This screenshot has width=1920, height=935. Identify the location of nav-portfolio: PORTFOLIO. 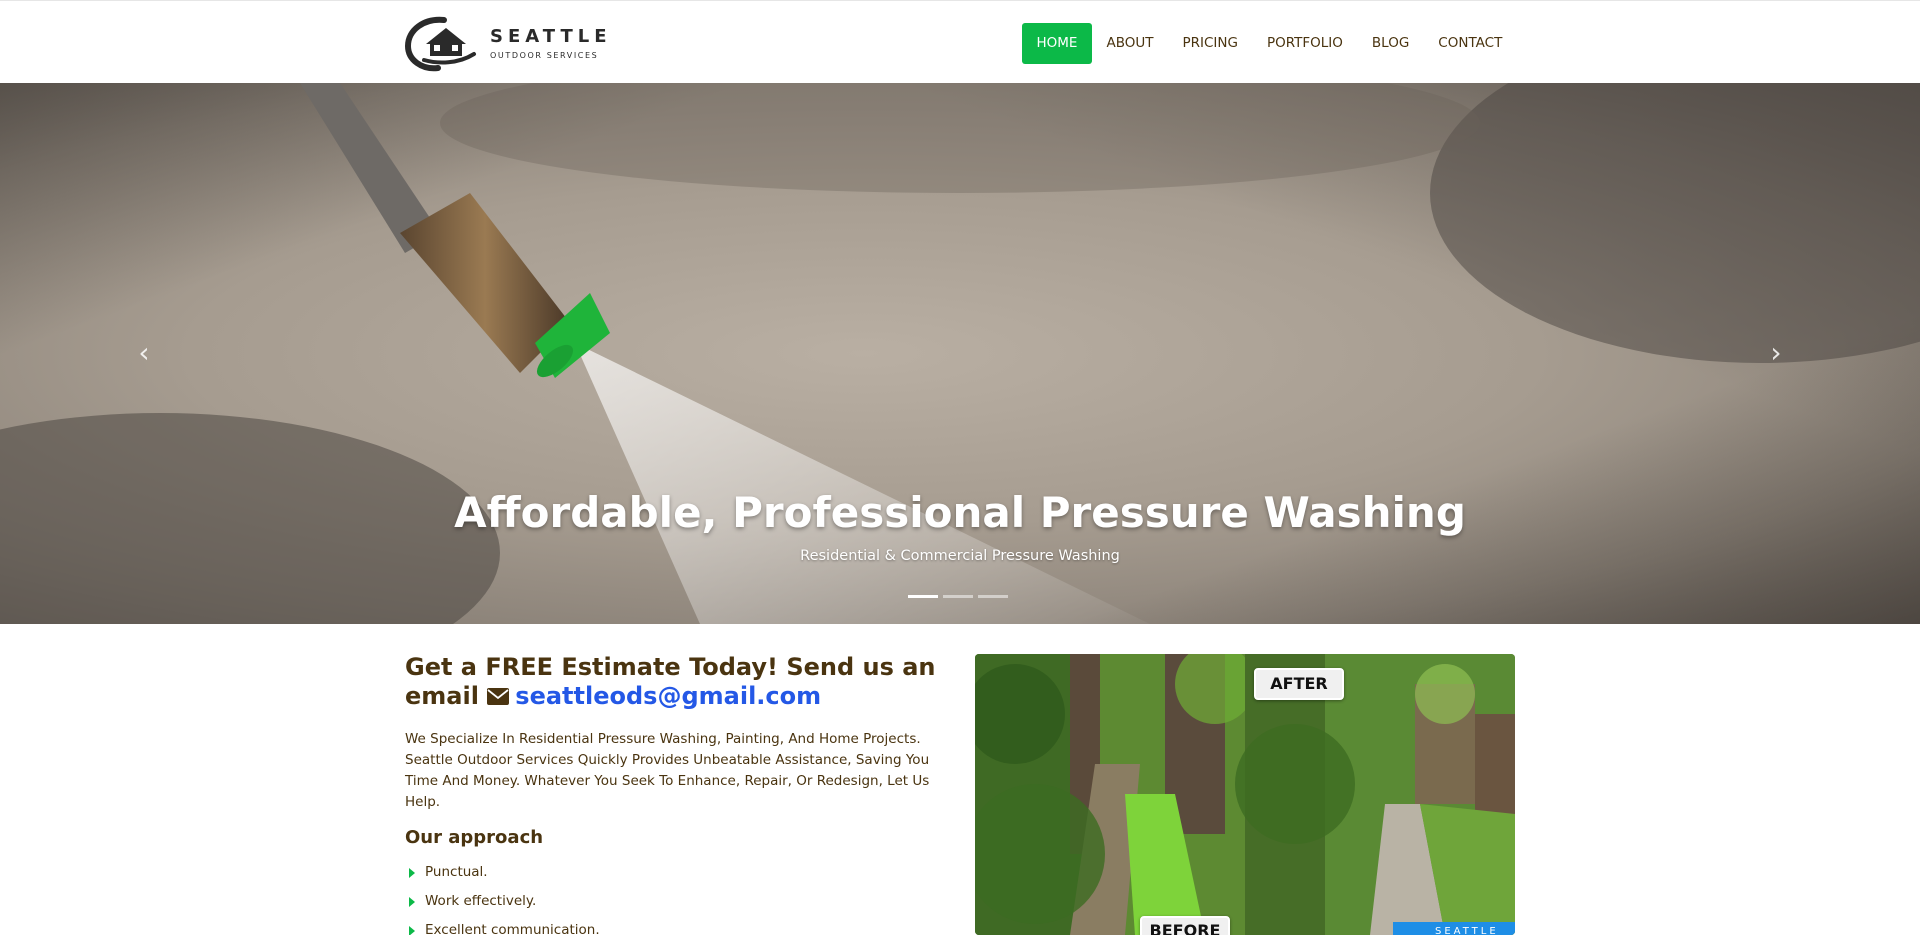
(1304, 43).